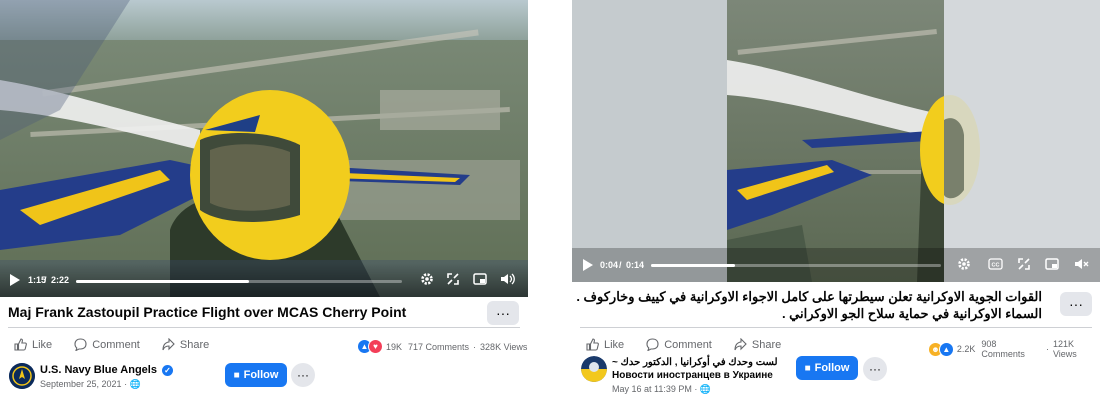 The image size is (1100, 400). What do you see at coordinates (1081, 265) in the screenshot?
I see `mute-icon` at bounding box center [1081, 265].